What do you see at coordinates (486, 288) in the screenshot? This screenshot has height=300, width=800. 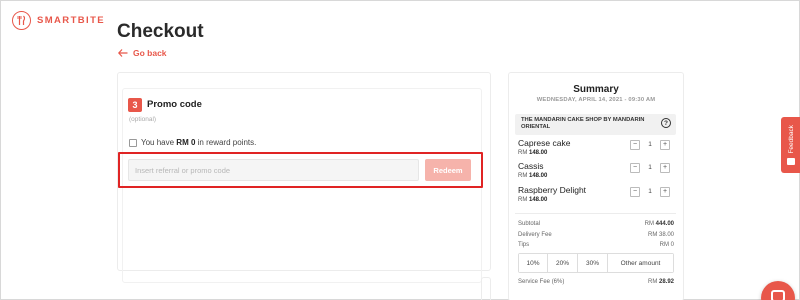 I see `next-section-card` at bounding box center [486, 288].